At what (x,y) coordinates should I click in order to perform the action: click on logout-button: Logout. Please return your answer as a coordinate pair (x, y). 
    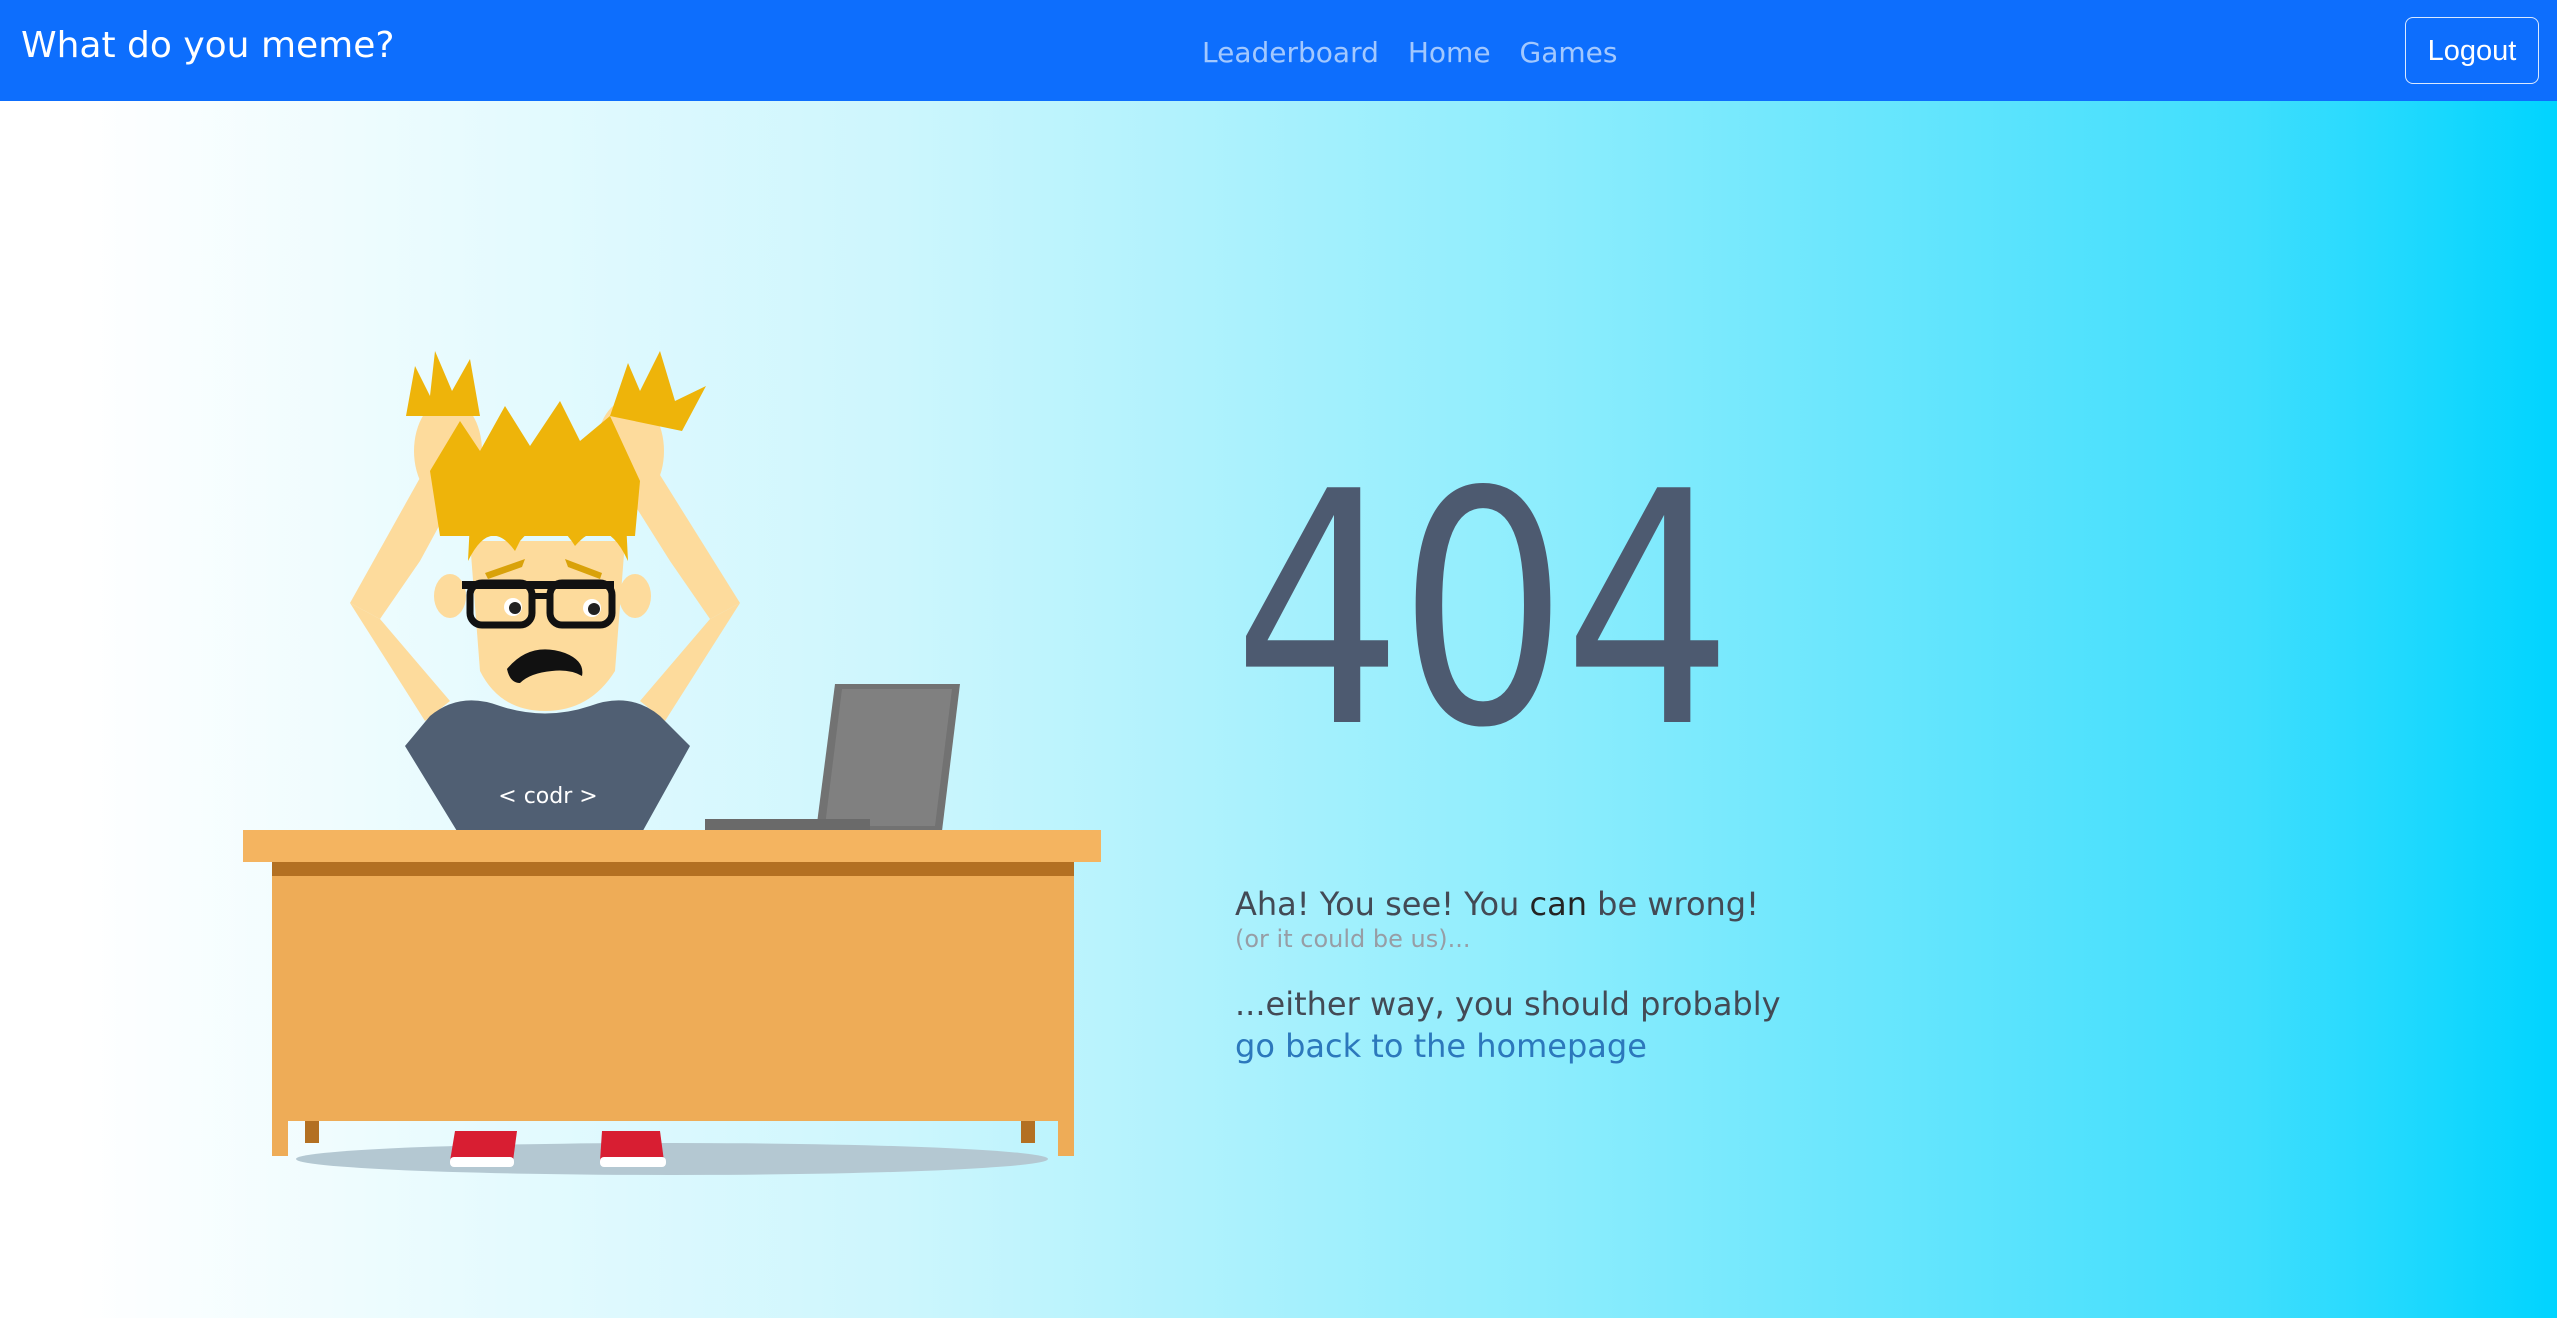
    Looking at the image, I should click on (2472, 50).